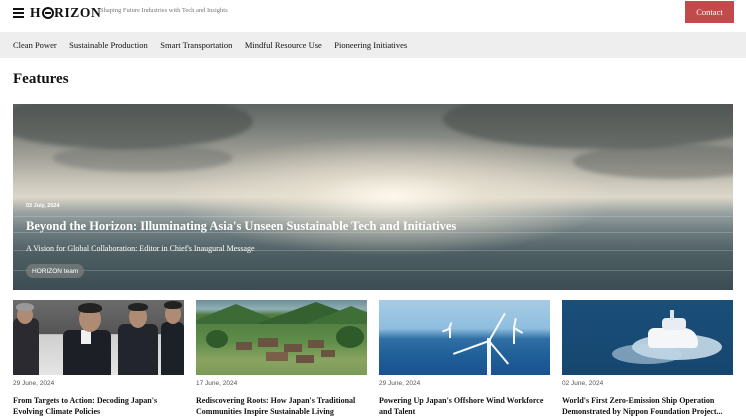 Image resolution: width=746 pixels, height=419 pixels. Describe the element at coordinates (709, 12) in the screenshot. I see `contact-button: Contact` at that location.